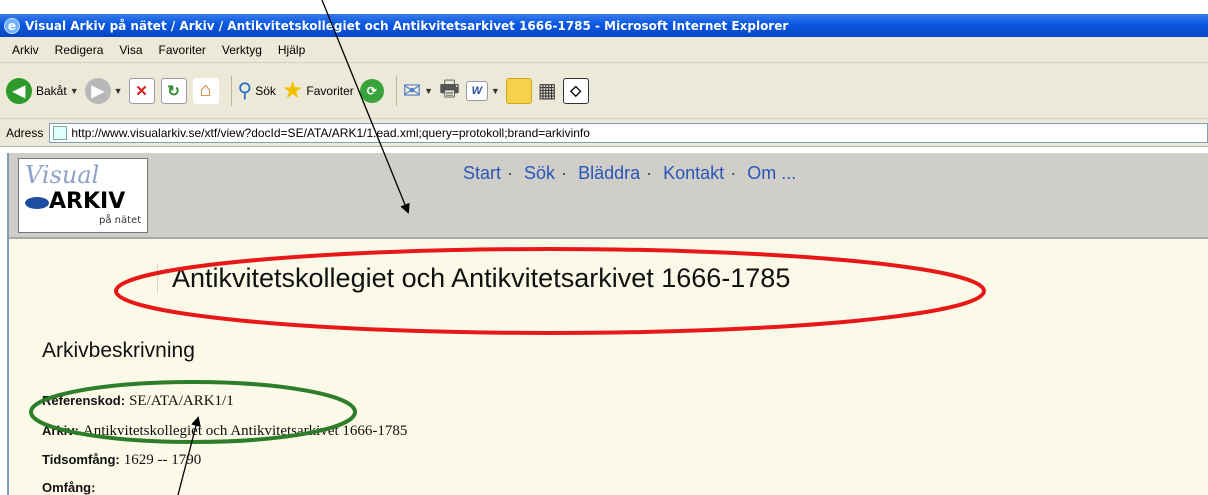 Image resolution: width=1208 pixels, height=495 pixels. I want to click on notes-button, so click(518, 90).